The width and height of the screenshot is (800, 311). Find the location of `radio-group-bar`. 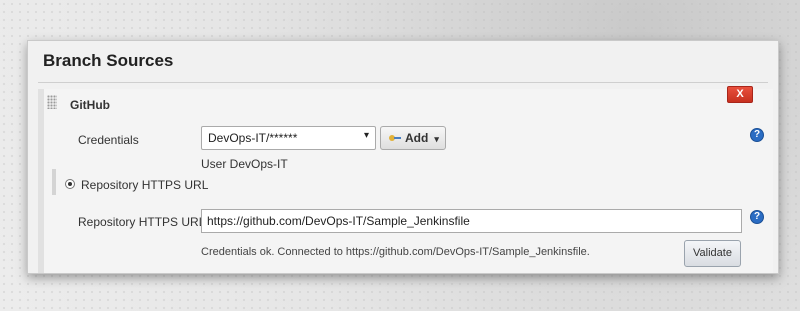

radio-group-bar is located at coordinates (54, 182).